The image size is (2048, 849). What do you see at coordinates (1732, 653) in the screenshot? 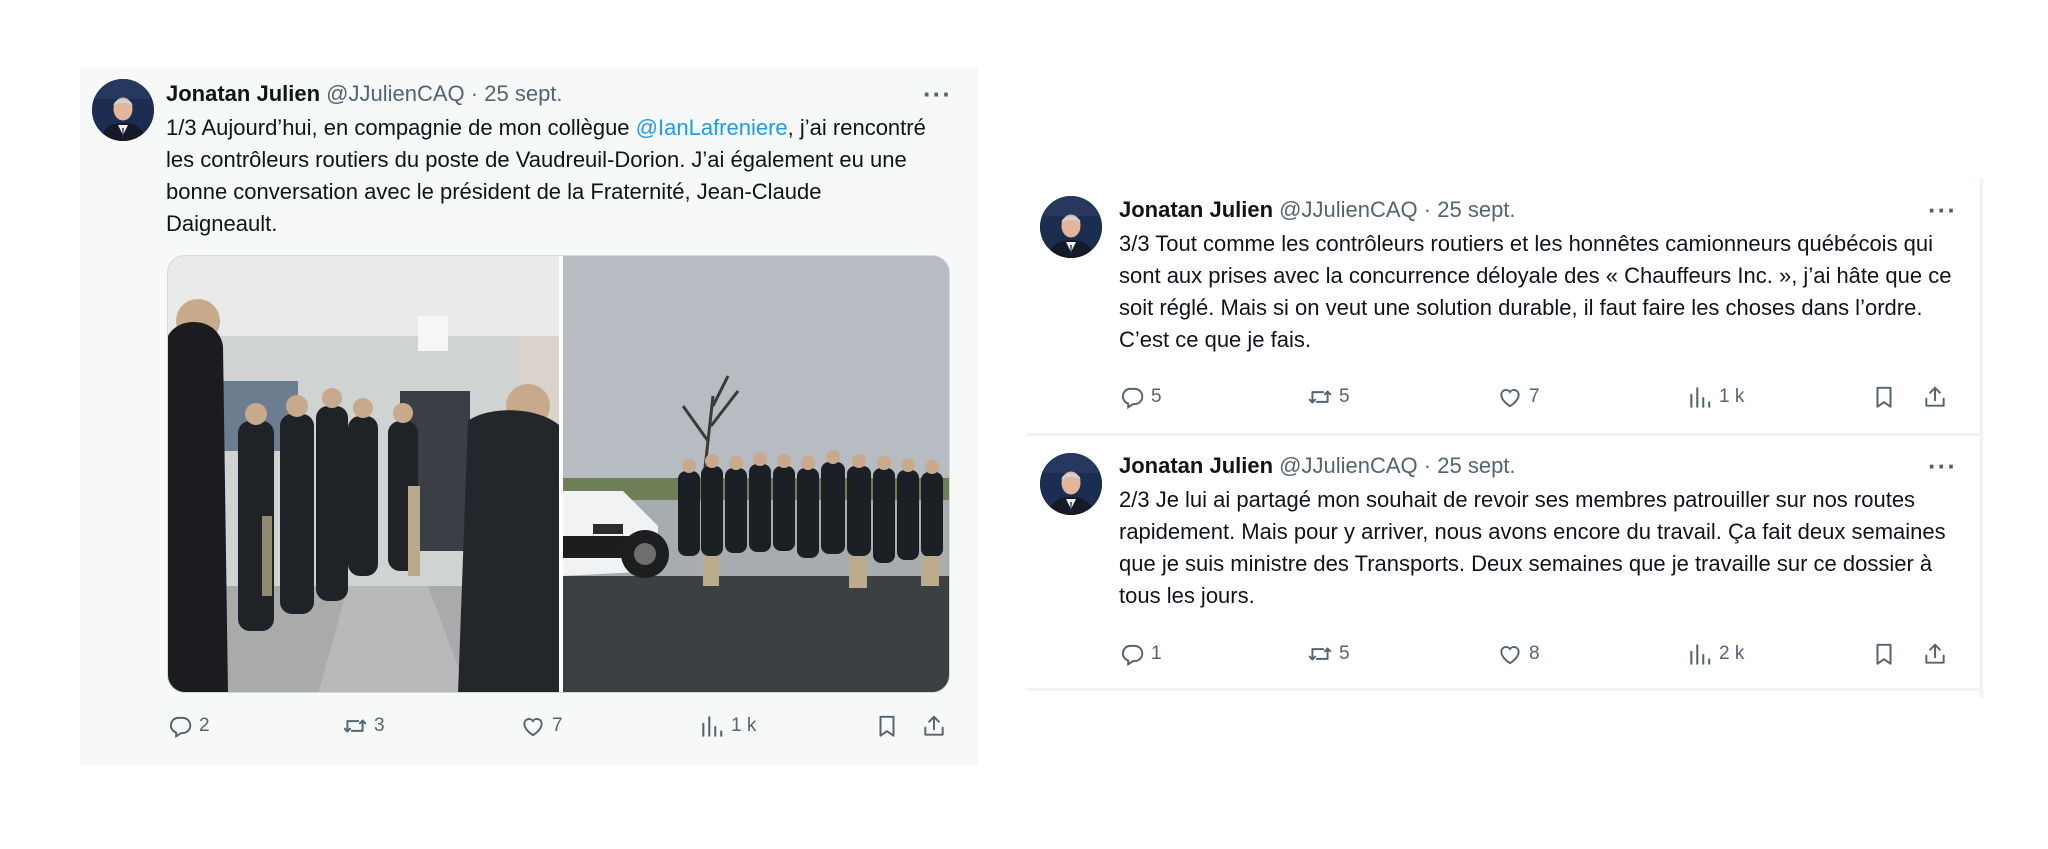
I see `views-count: 2 k` at bounding box center [1732, 653].